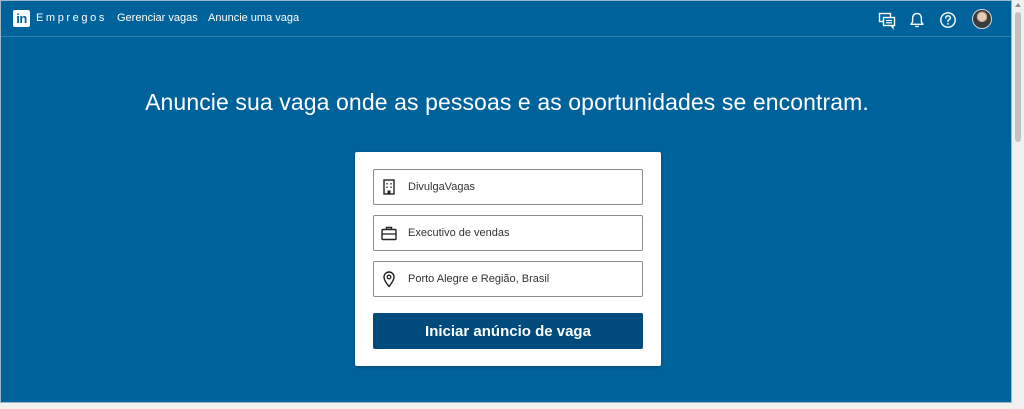 This screenshot has height=409, width=1024. I want to click on location-value: Porto Alegre e Região, Brasil, so click(479, 279).